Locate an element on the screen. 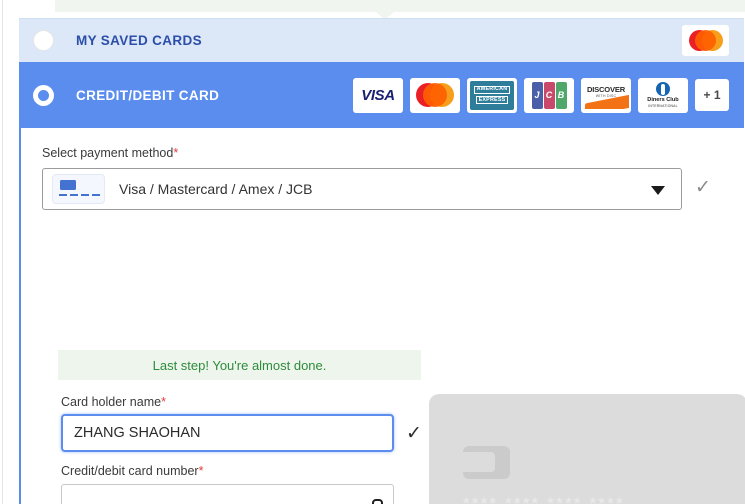 This screenshot has height=504, width=745. diners-club-subtext: INTERNATIONAL is located at coordinates (663, 106).